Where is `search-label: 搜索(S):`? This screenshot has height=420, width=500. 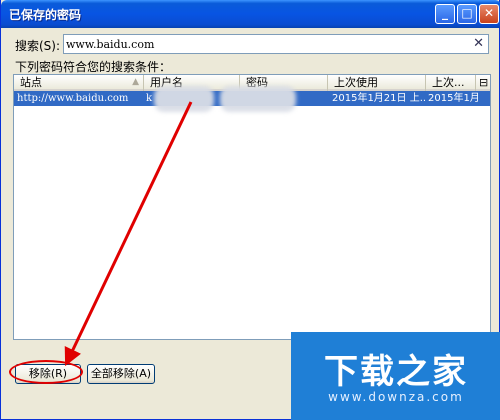
search-label: 搜索(S): is located at coordinates (38, 46).